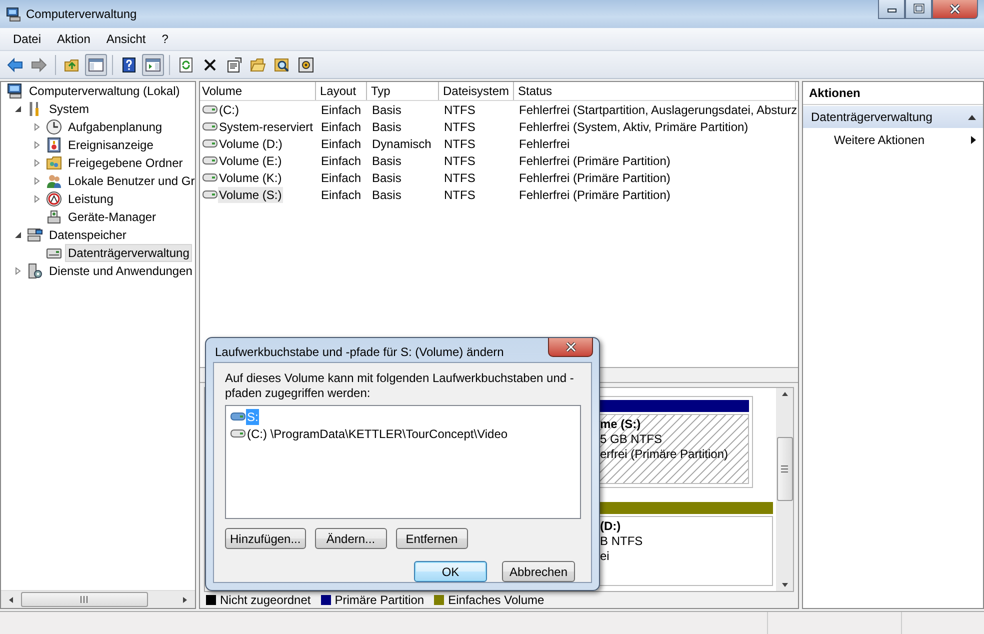 Image resolution: width=984 pixels, height=634 pixels. What do you see at coordinates (879, 140) in the screenshot?
I see `action-label: Weitere Aktionen` at bounding box center [879, 140].